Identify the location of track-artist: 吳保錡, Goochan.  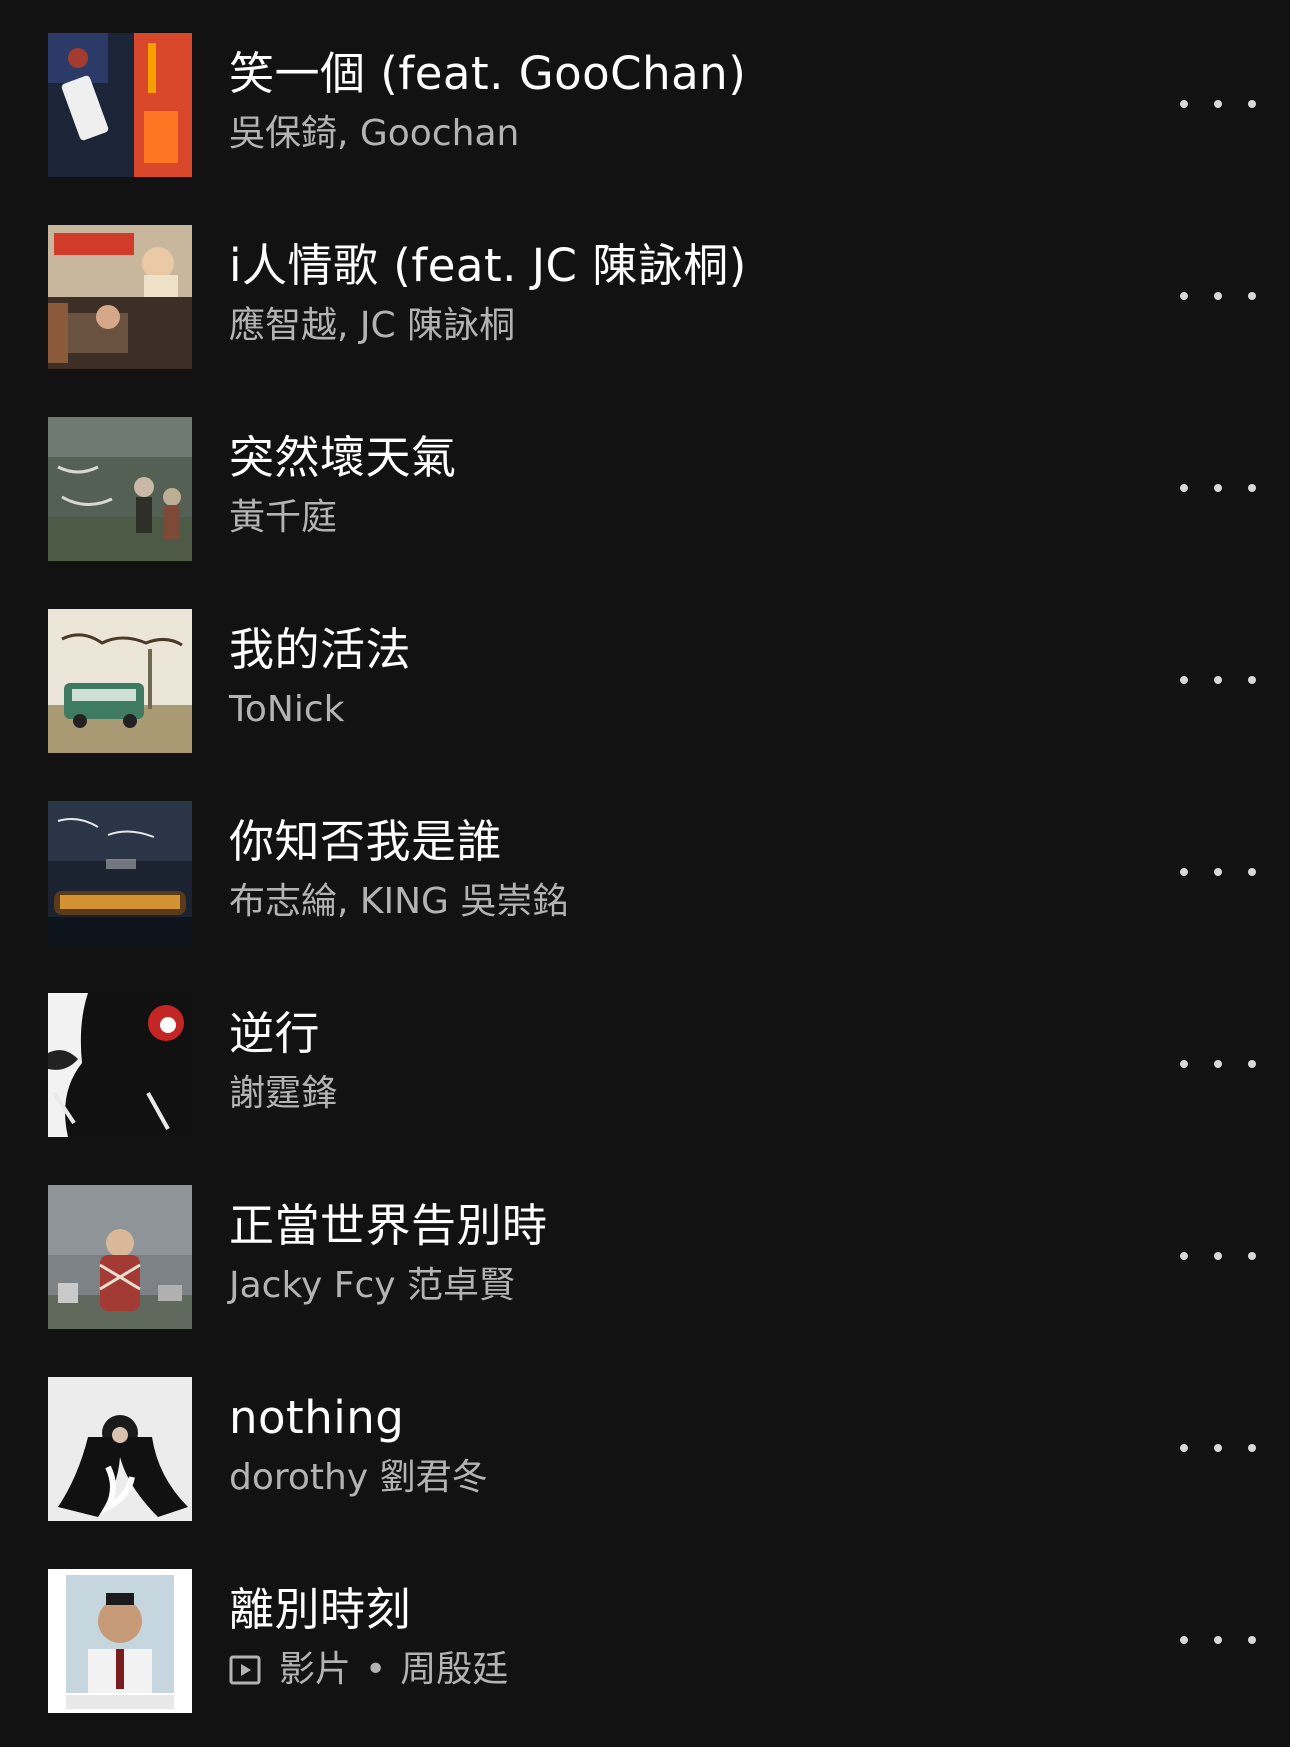
(374, 133).